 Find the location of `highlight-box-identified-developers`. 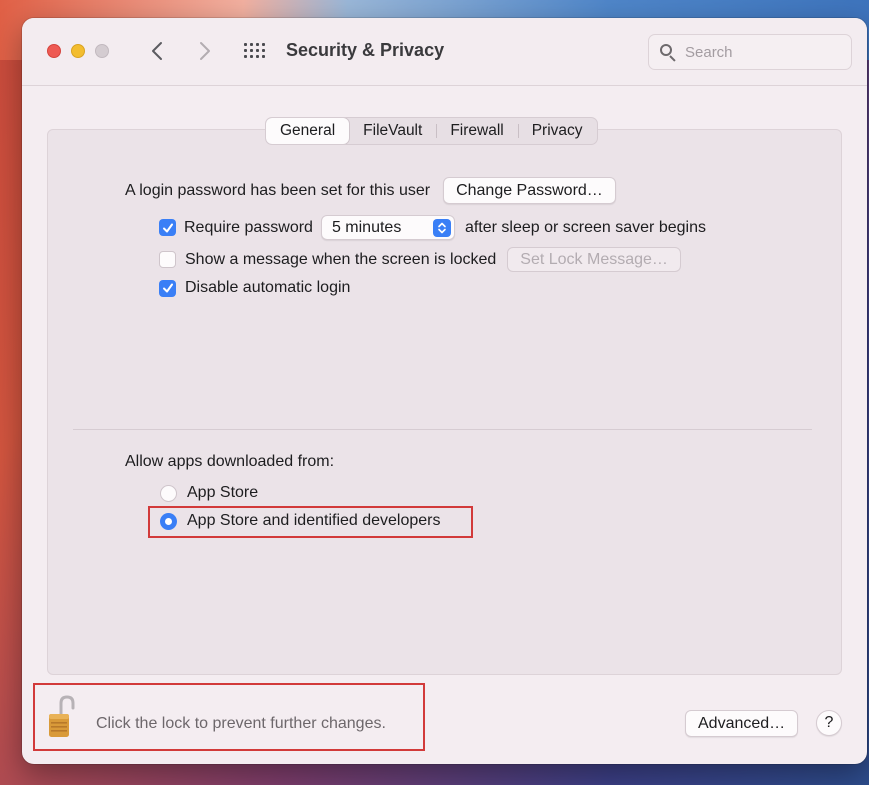

highlight-box-identified-developers is located at coordinates (310, 522).